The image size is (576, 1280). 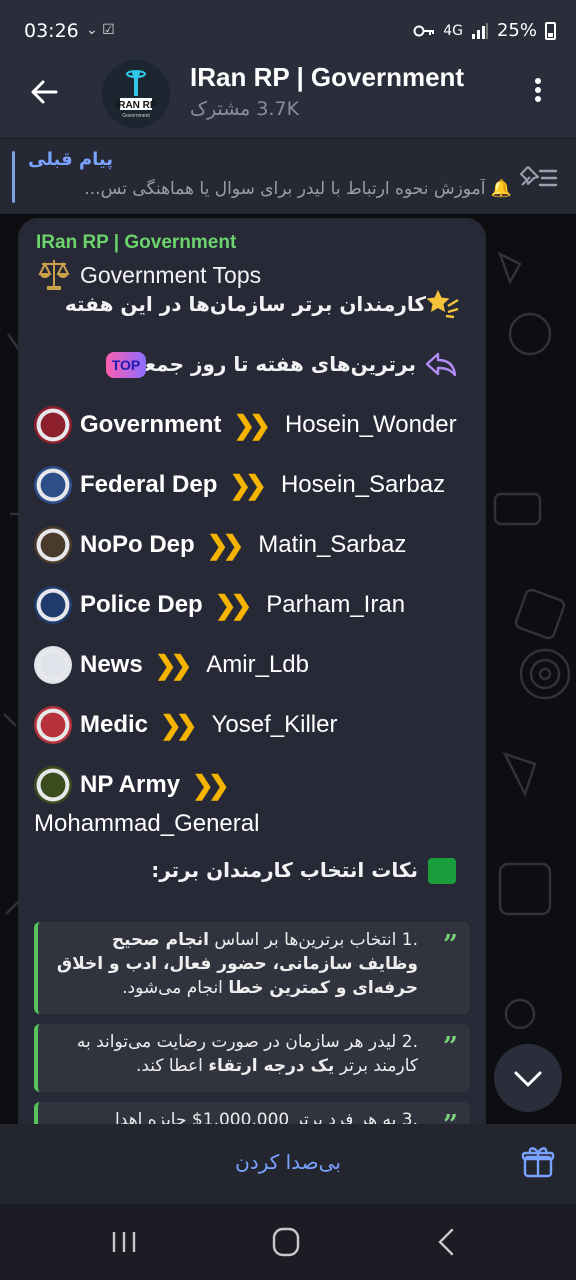 I want to click on department-name: News, so click(x=111, y=664).